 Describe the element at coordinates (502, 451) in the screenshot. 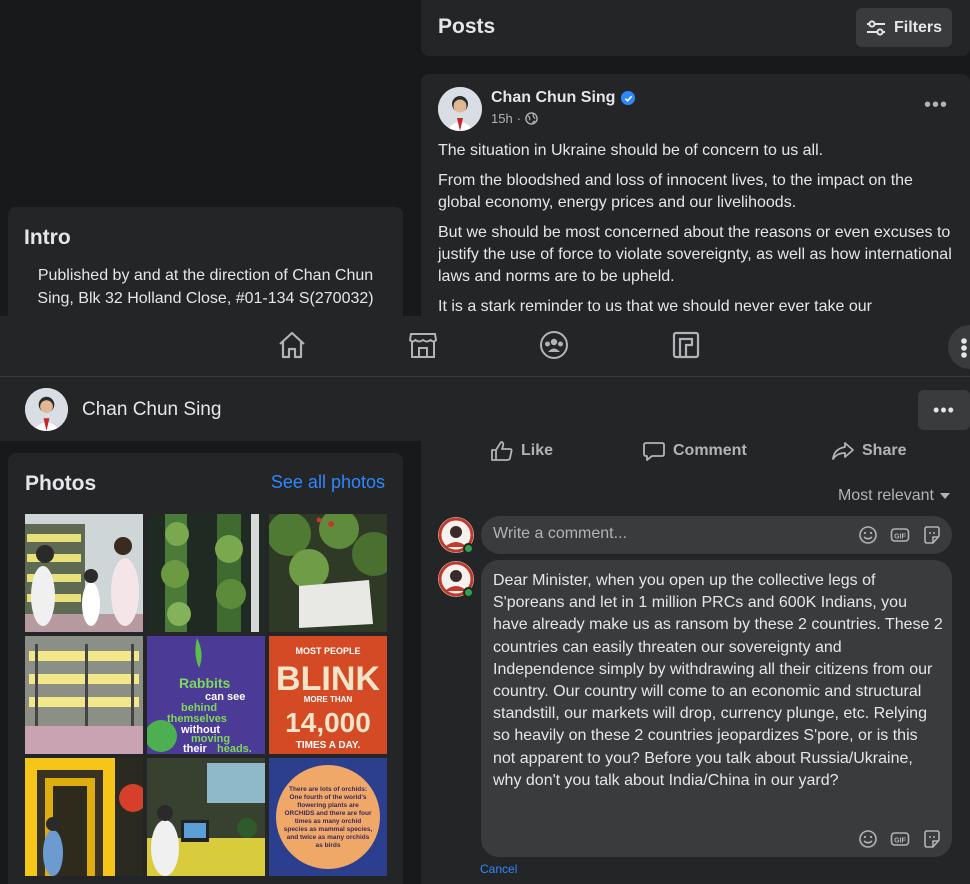

I see `like-icon` at that location.